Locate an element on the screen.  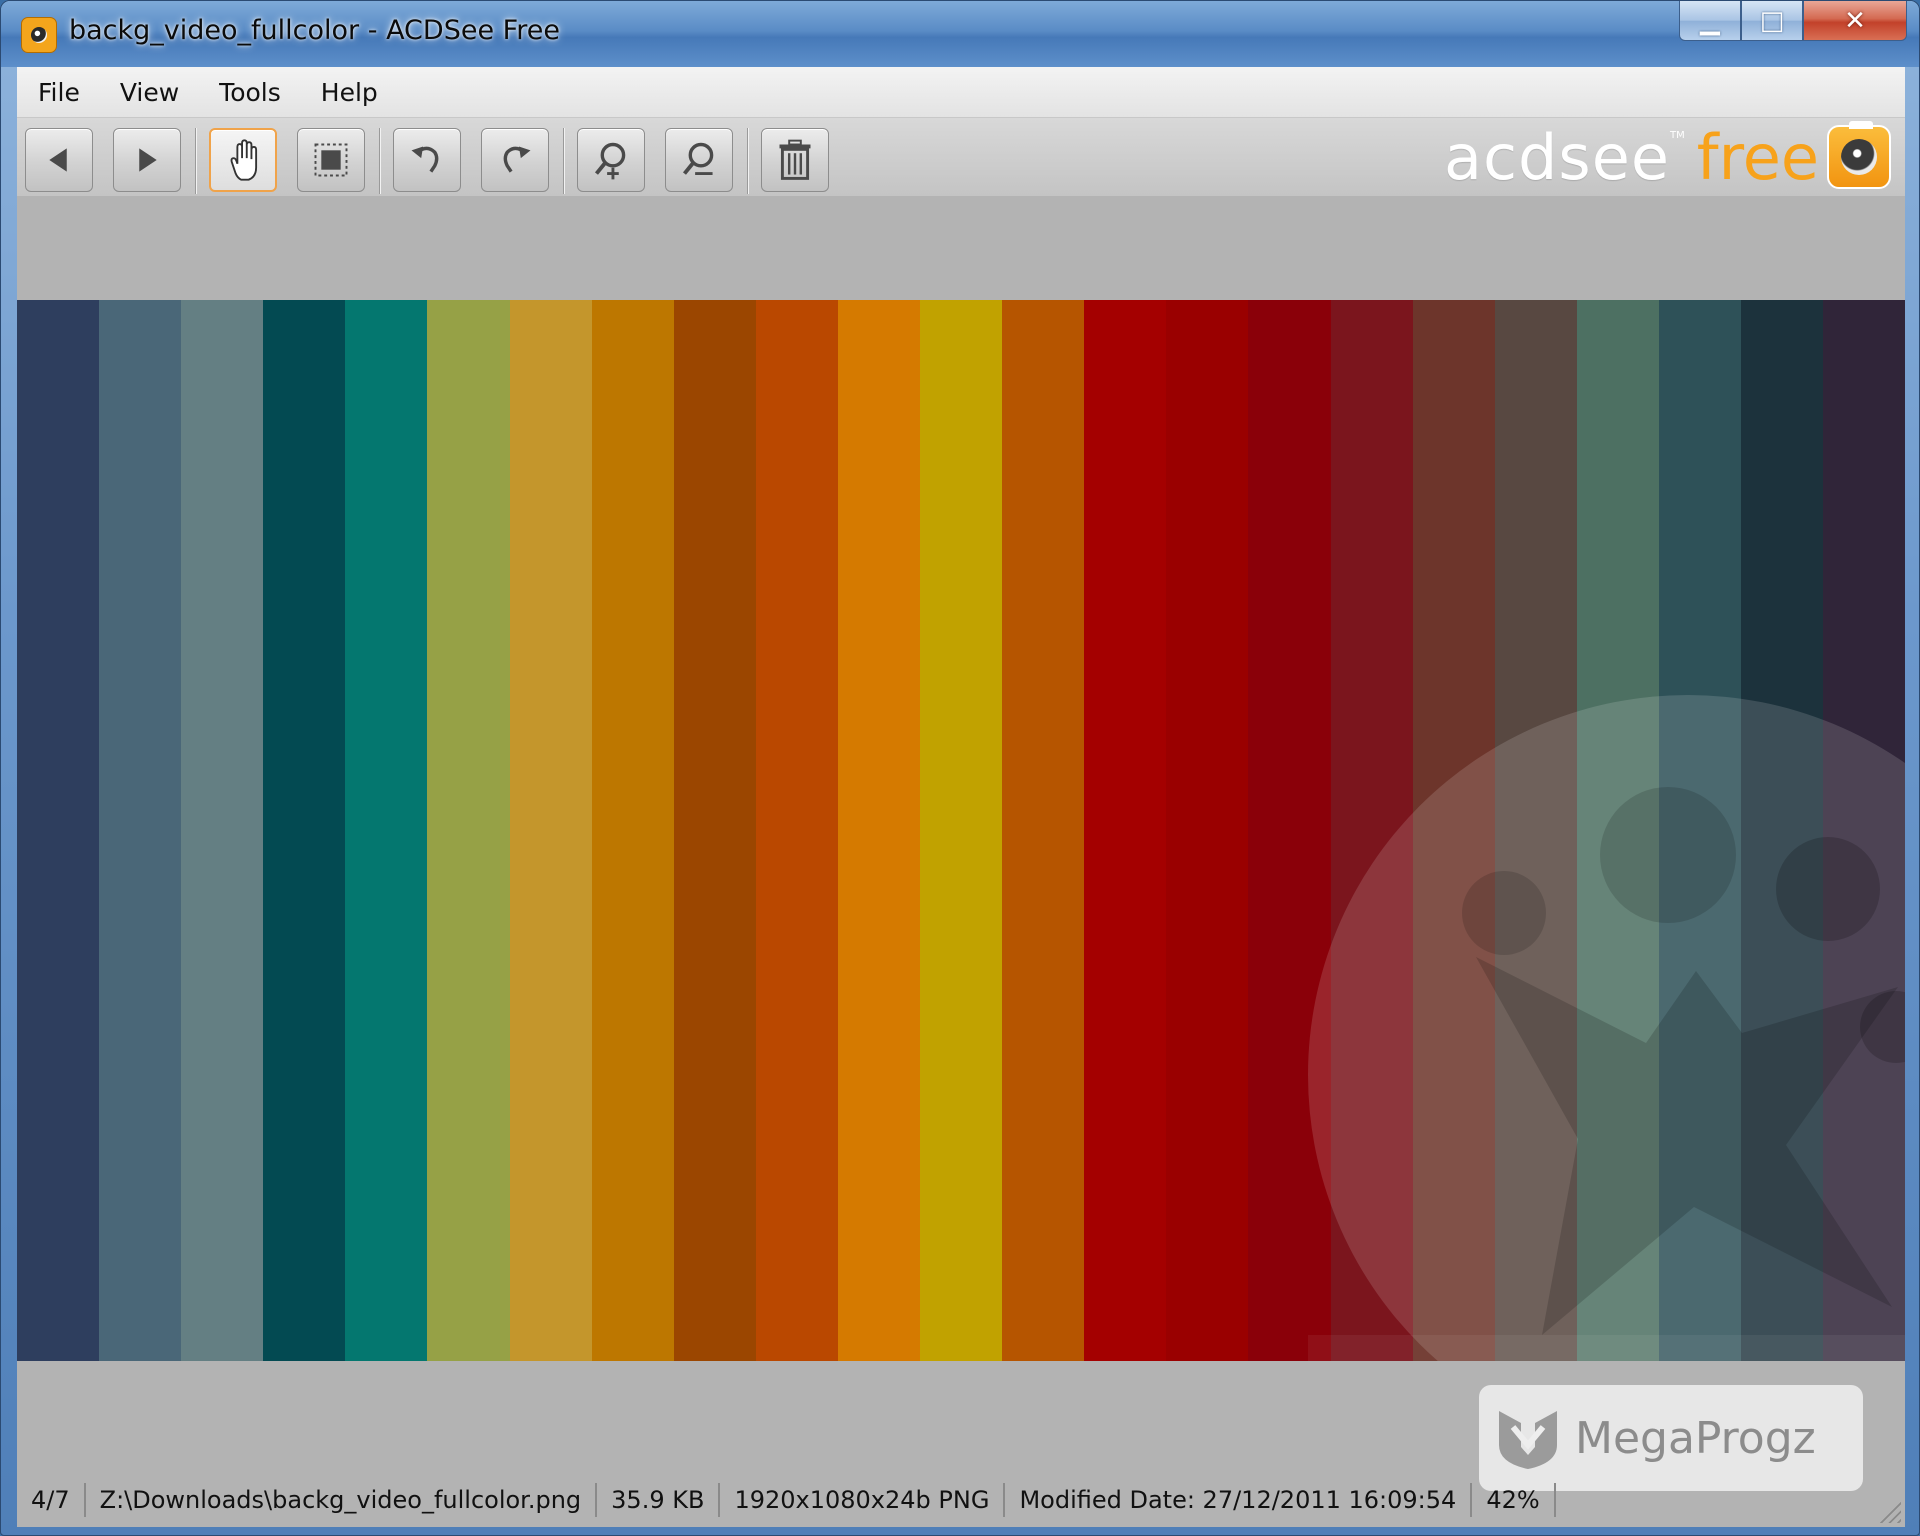
rotate-right-icon is located at coordinates (517, 159).